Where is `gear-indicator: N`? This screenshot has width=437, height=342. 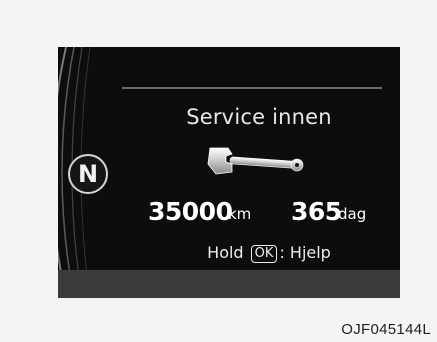
gear-indicator: N is located at coordinates (88, 174).